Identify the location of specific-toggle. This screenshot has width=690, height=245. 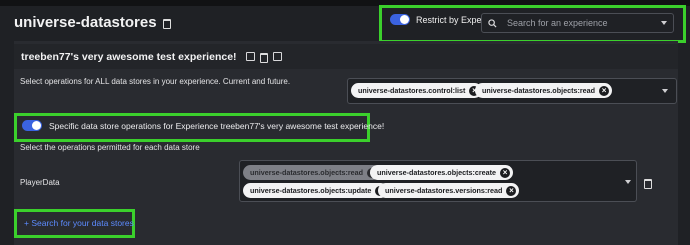
(32, 125).